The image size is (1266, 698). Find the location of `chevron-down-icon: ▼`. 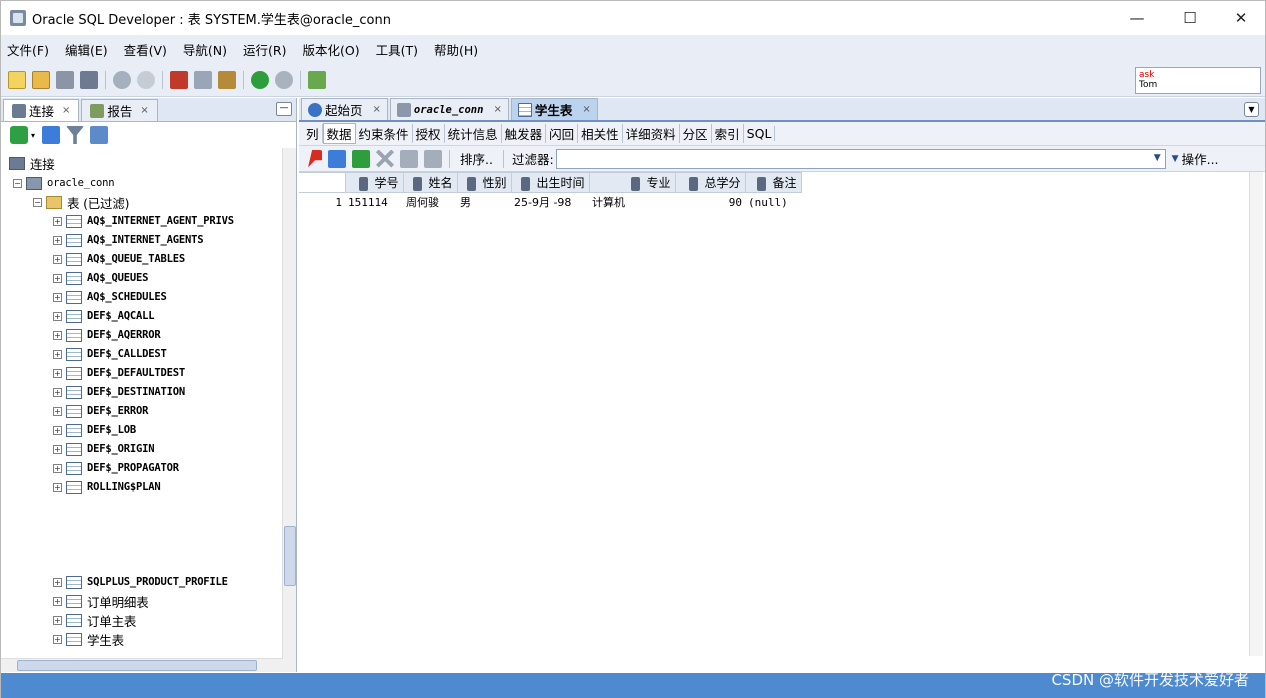

chevron-down-icon: ▼ is located at coordinates (1157, 158).